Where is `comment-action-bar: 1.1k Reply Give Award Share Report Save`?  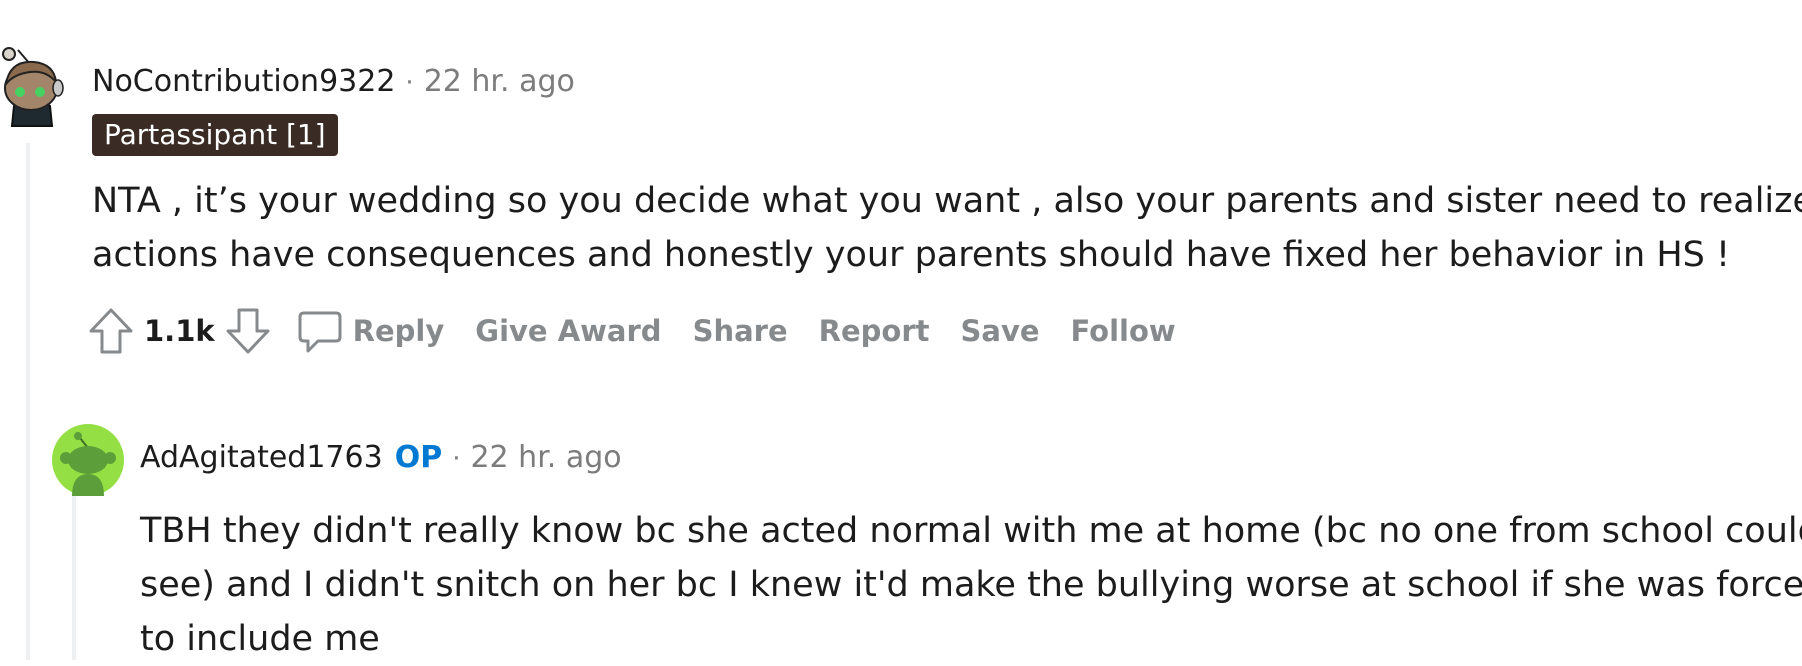 comment-action-bar: 1.1k Reply Give Award Share Report Save is located at coordinates (646, 331).